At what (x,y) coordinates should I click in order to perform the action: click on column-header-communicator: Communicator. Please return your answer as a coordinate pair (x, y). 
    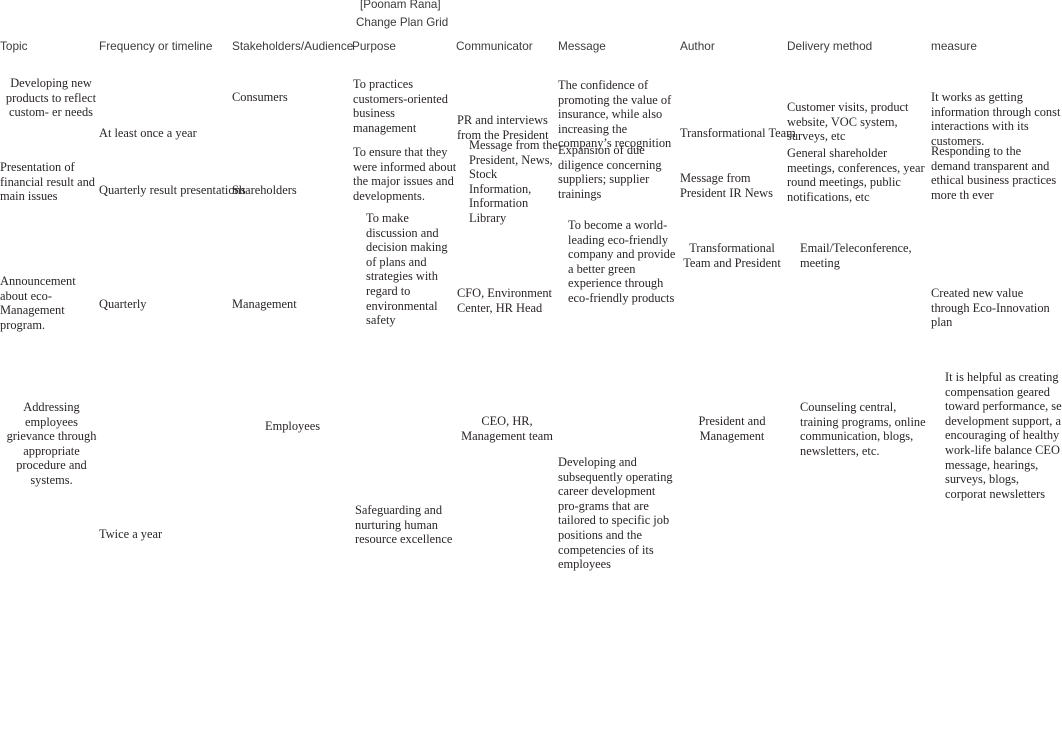
    Looking at the image, I should click on (494, 46).